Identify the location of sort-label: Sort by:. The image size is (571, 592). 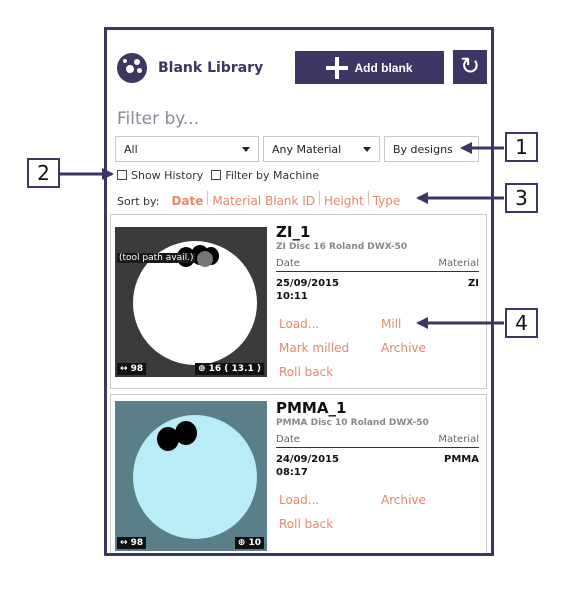
(138, 201).